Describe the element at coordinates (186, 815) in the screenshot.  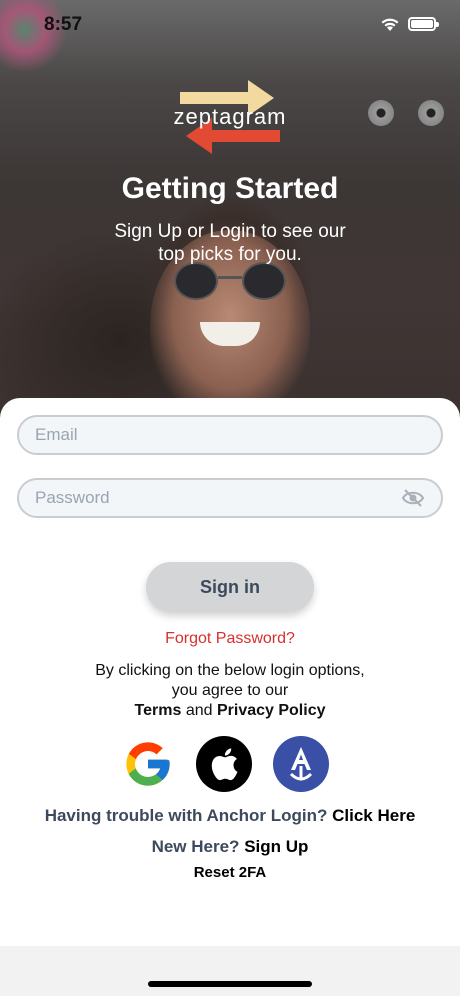
I see `anchor-trouble-text: Having trouble with Anchor Login?` at that location.